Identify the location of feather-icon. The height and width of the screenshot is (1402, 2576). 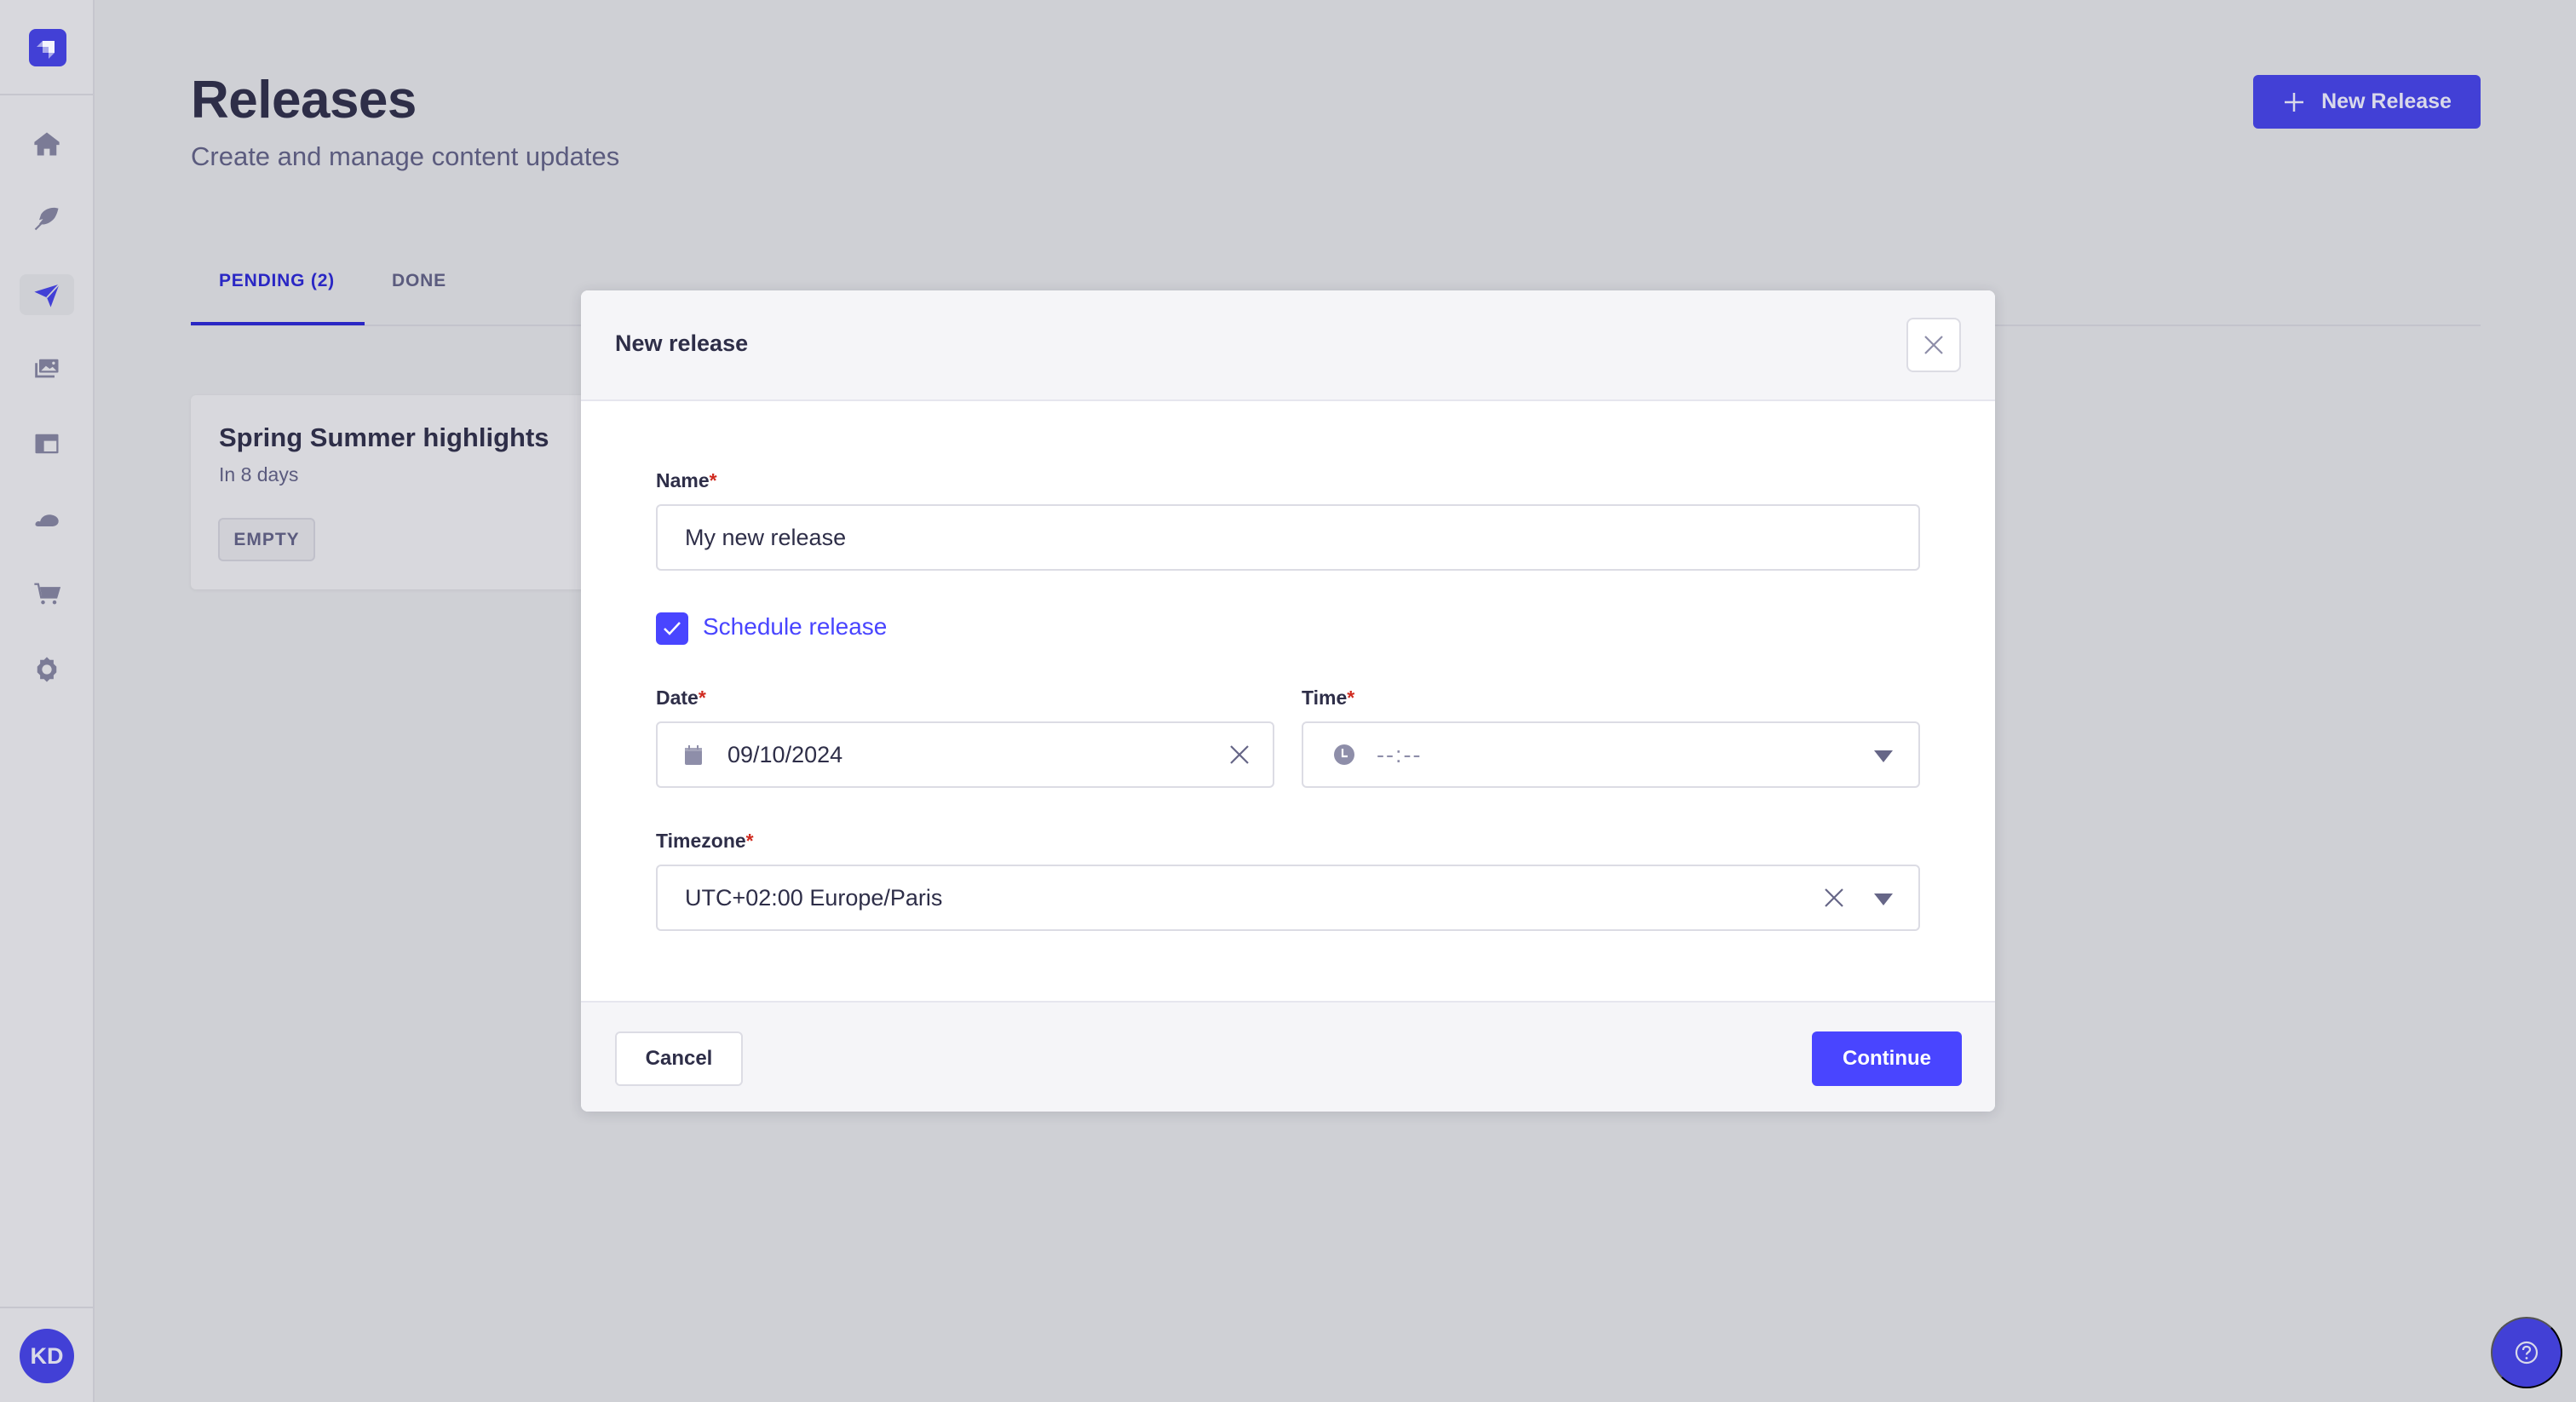
(46, 219).